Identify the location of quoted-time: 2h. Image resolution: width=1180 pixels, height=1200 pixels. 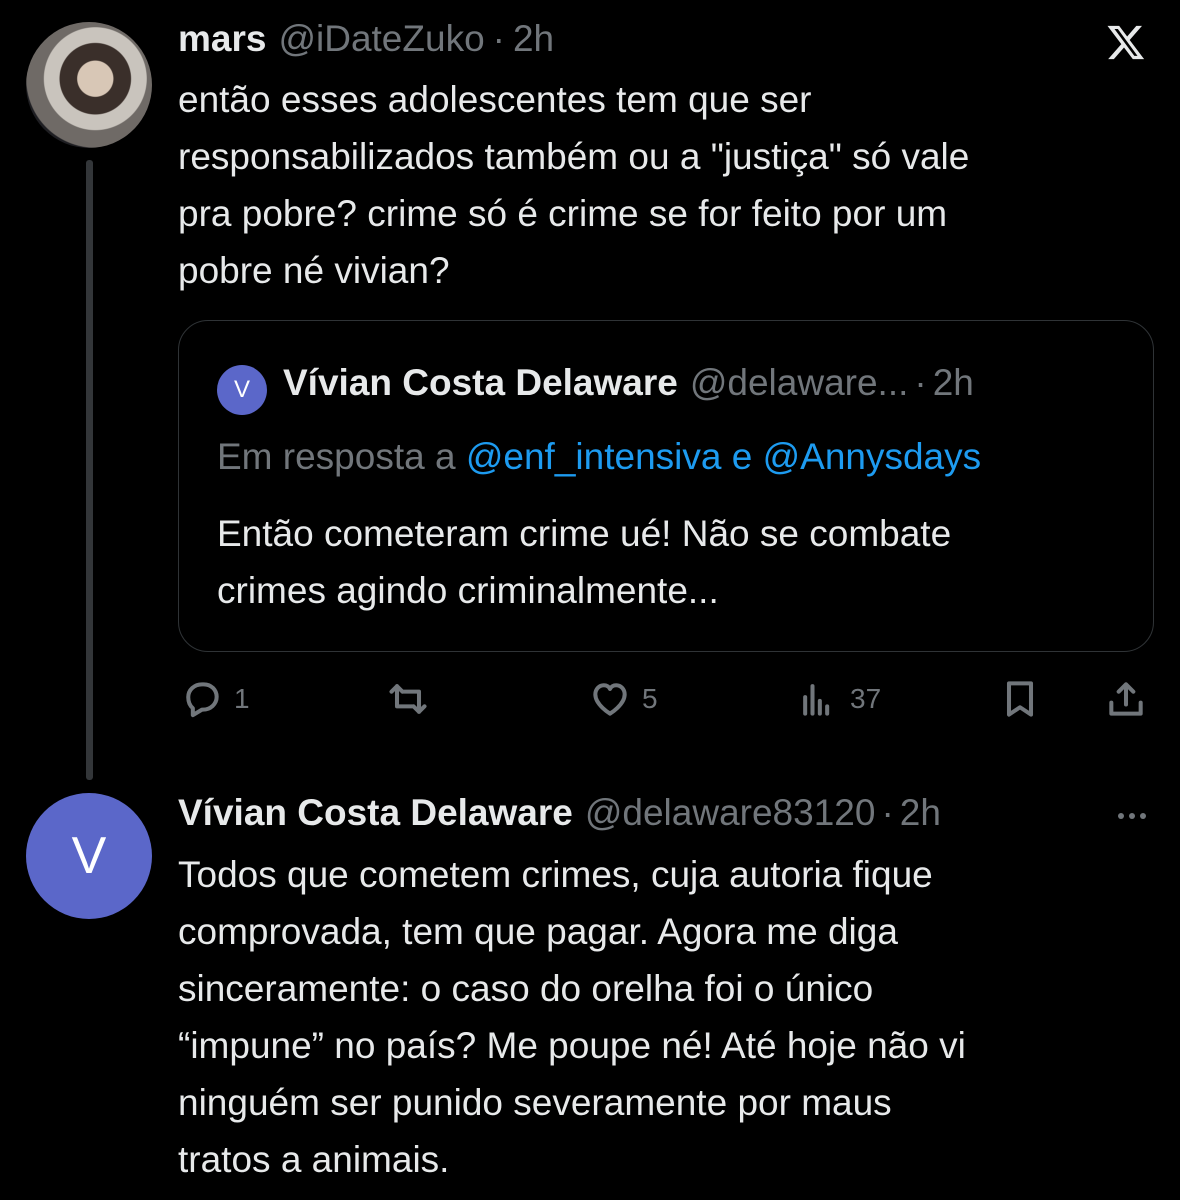
(953, 382).